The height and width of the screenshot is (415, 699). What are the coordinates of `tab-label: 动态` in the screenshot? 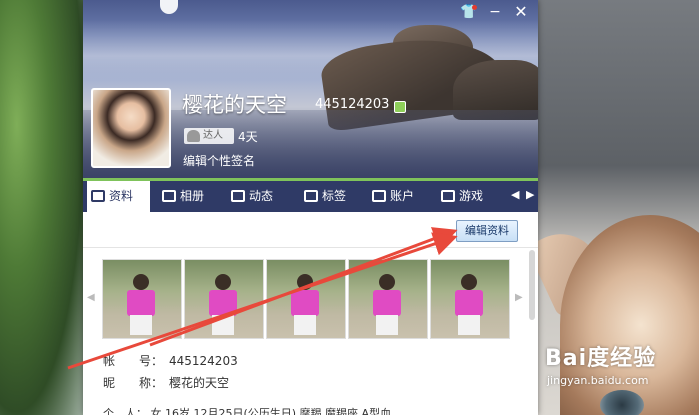 It's located at (261, 196).